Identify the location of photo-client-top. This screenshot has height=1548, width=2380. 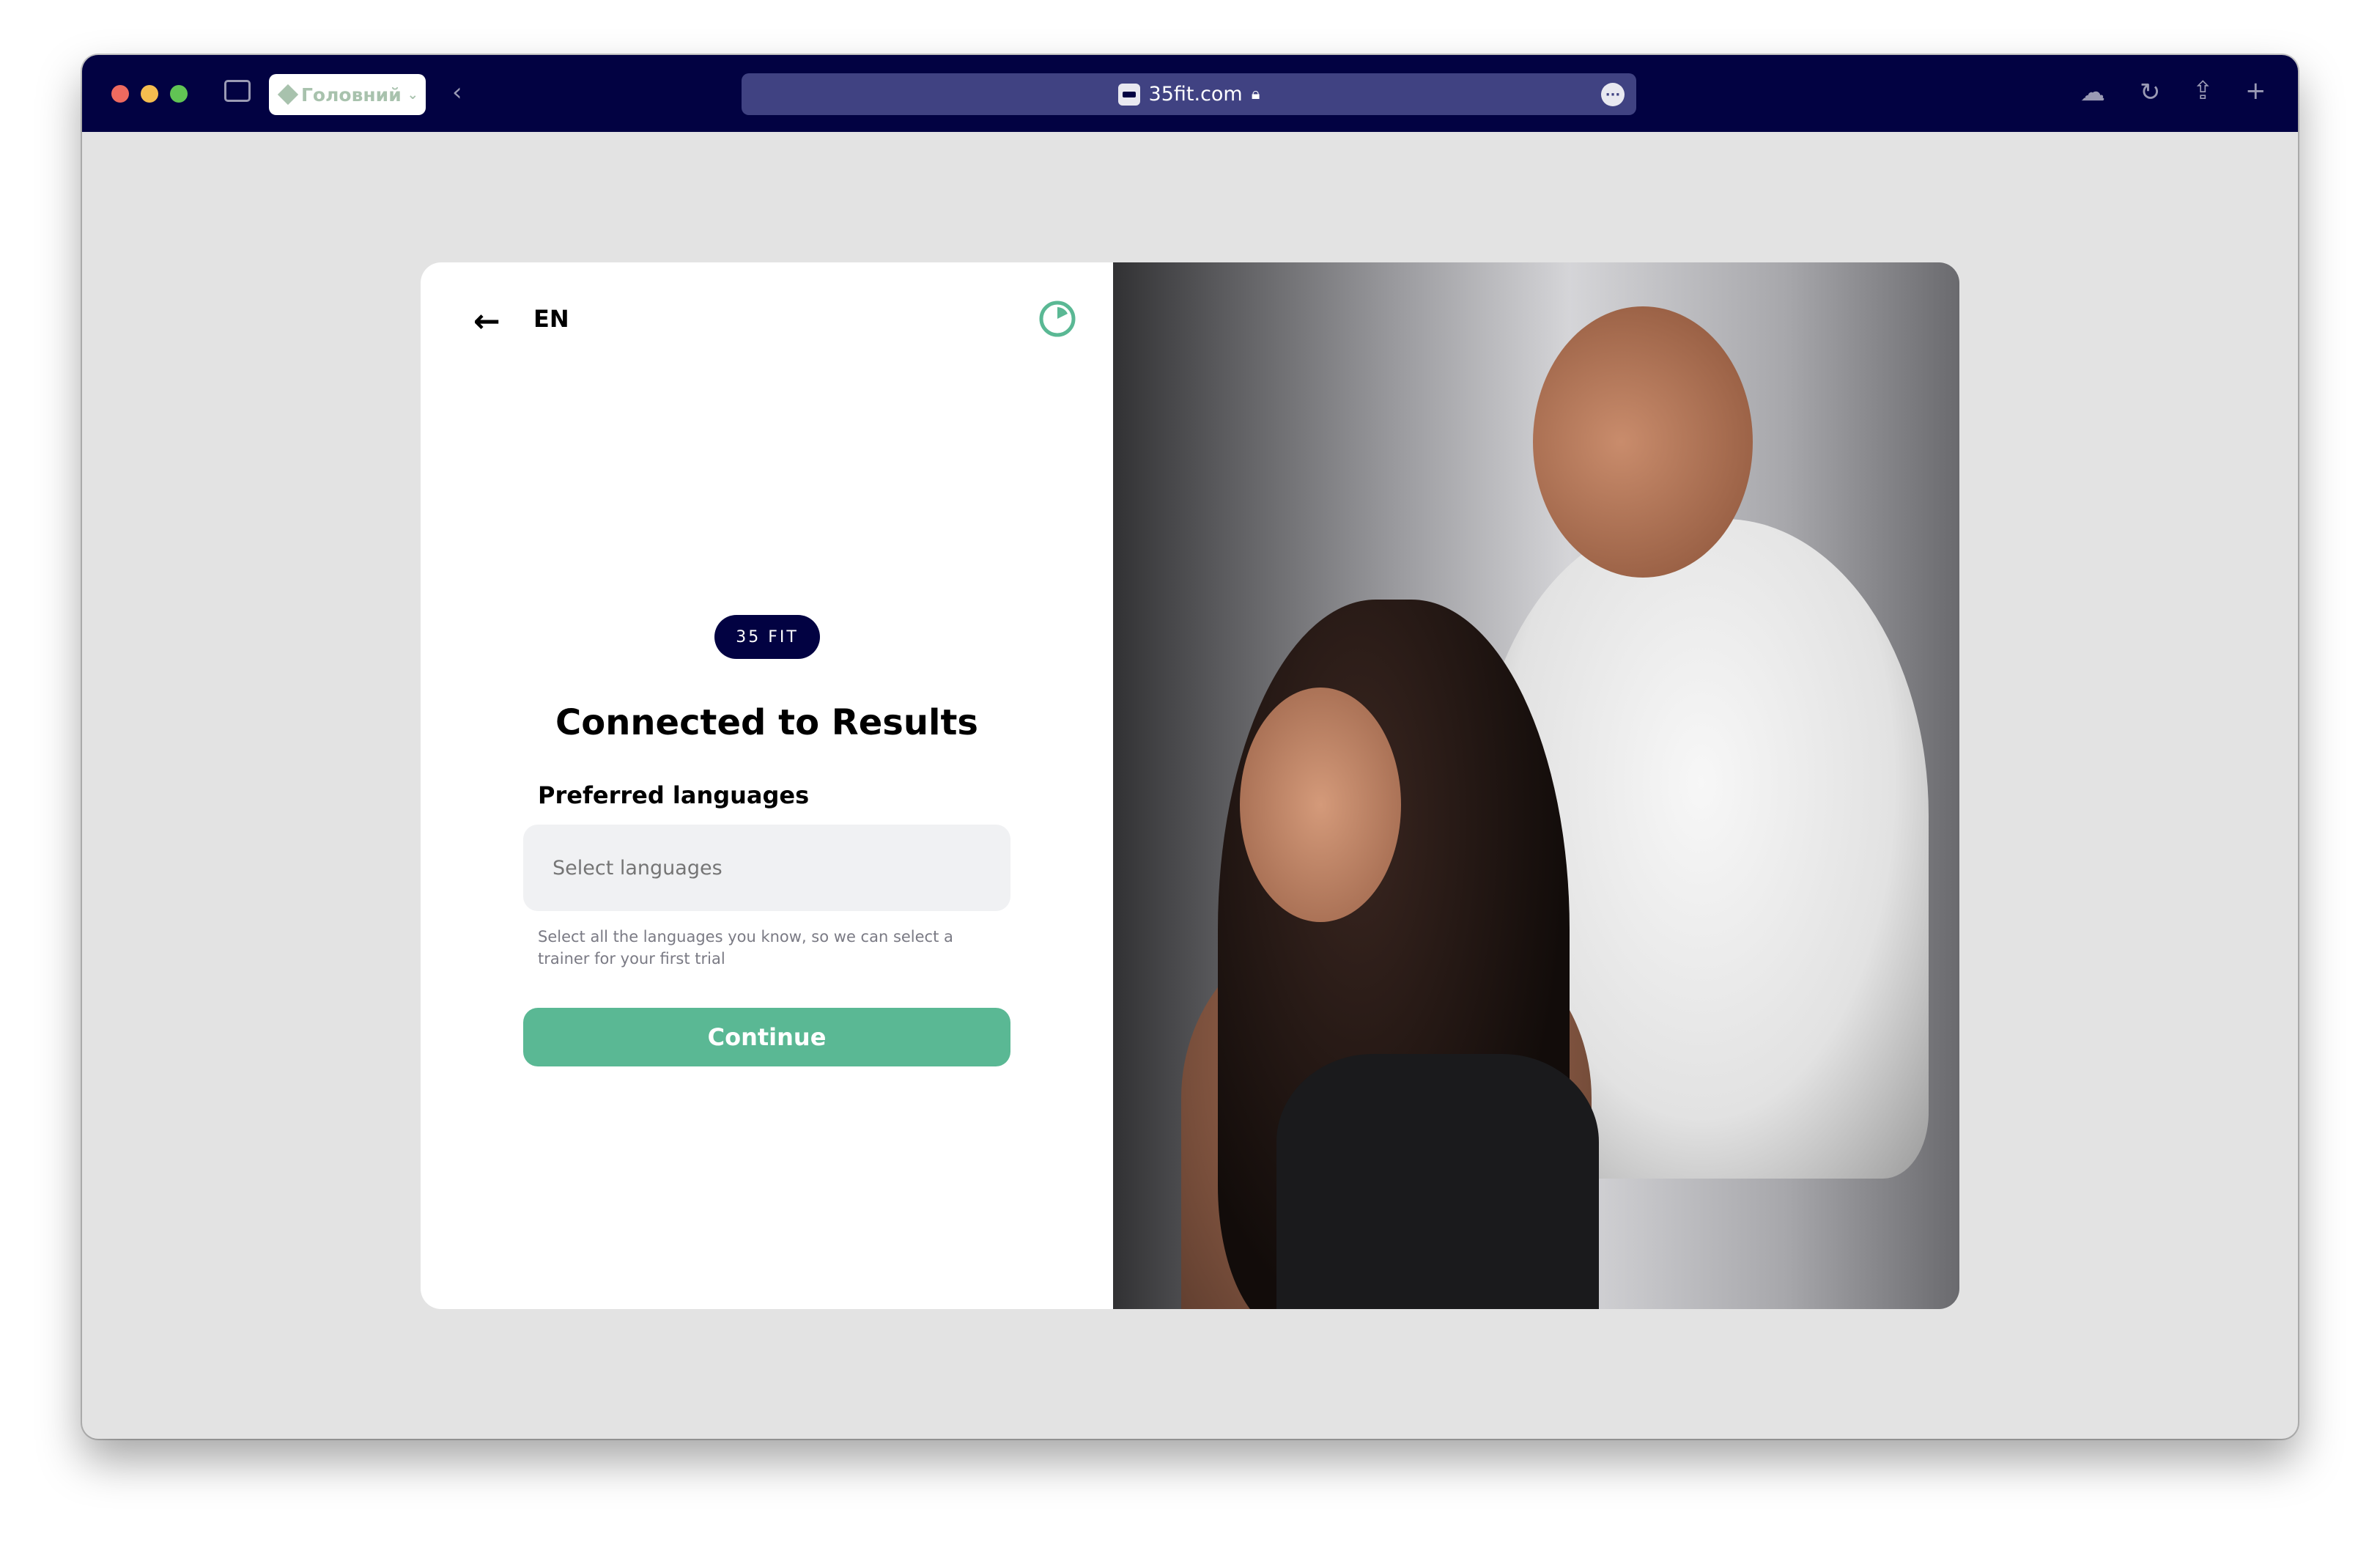
(1437, 1181).